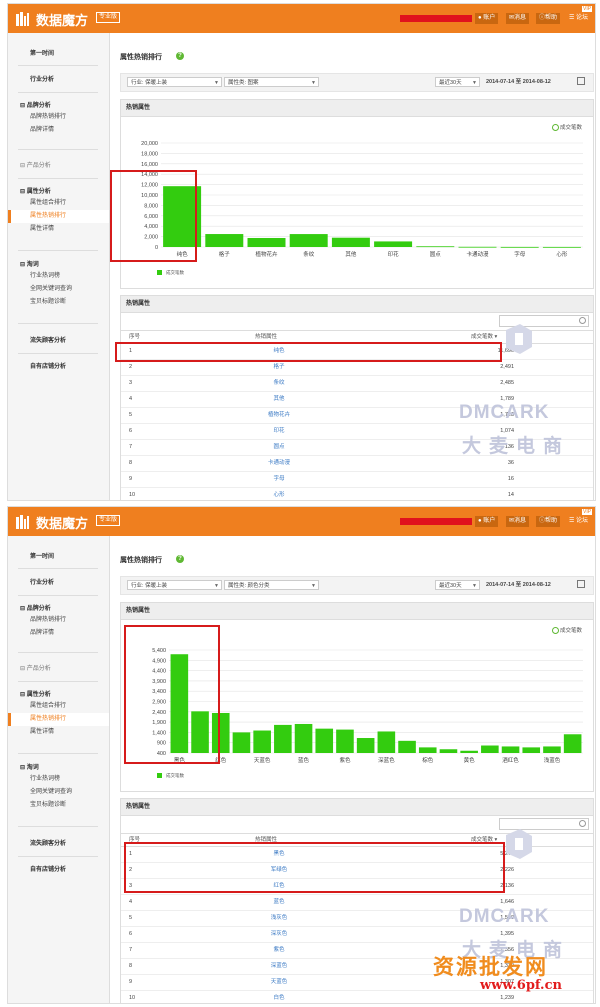 This screenshot has width=600, height=1007. Describe the element at coordinates (279, 934) in the screenshot. I see `row-attr-link: 深灰色` at that location.